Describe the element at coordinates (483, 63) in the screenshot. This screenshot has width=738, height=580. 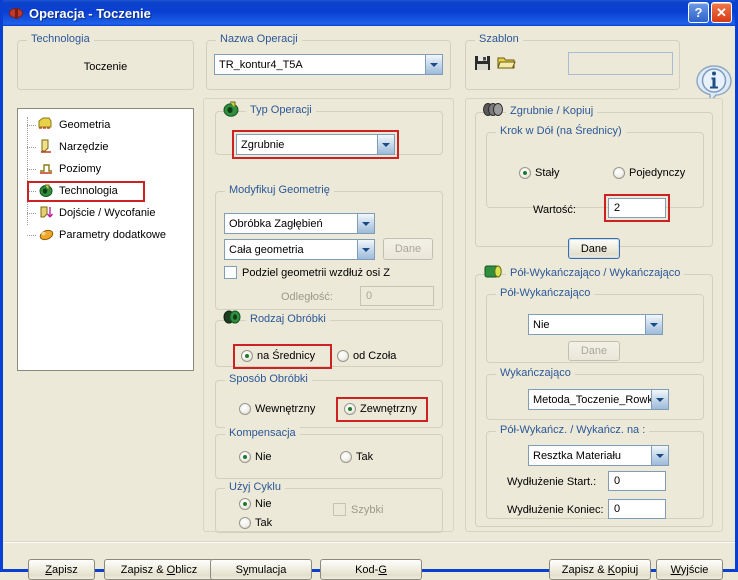
I see `save-floppy-icon` at that location.